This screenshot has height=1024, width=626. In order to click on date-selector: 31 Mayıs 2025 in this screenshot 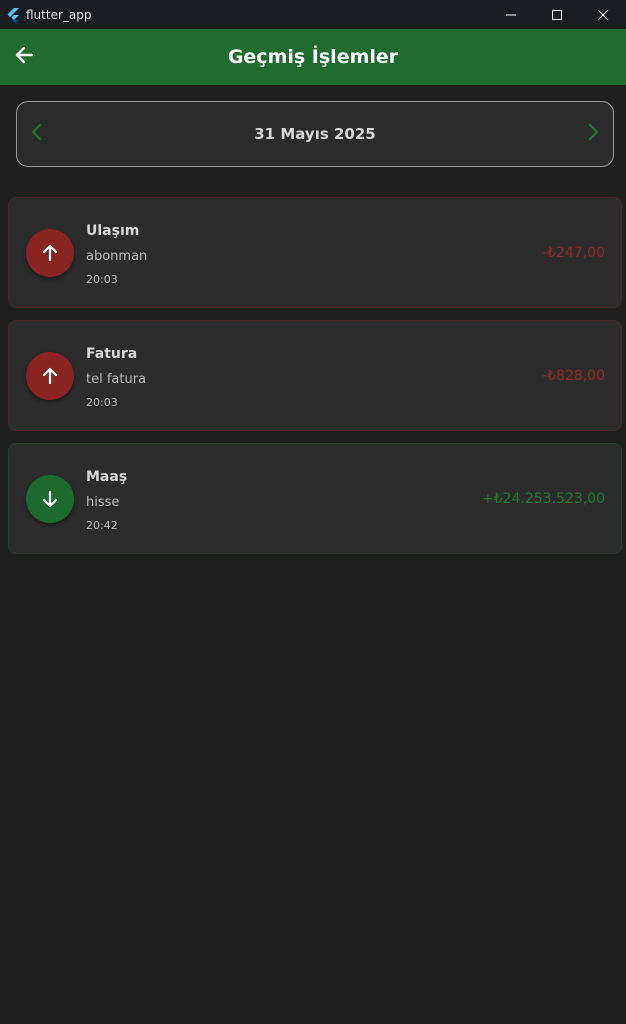, I will do `click(315, 134)`.